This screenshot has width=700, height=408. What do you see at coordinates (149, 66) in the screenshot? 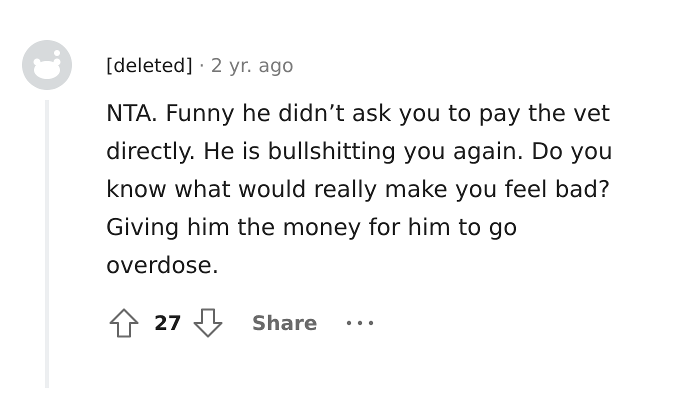
I see `username: [deleted]` at bounding box center [149, 66].